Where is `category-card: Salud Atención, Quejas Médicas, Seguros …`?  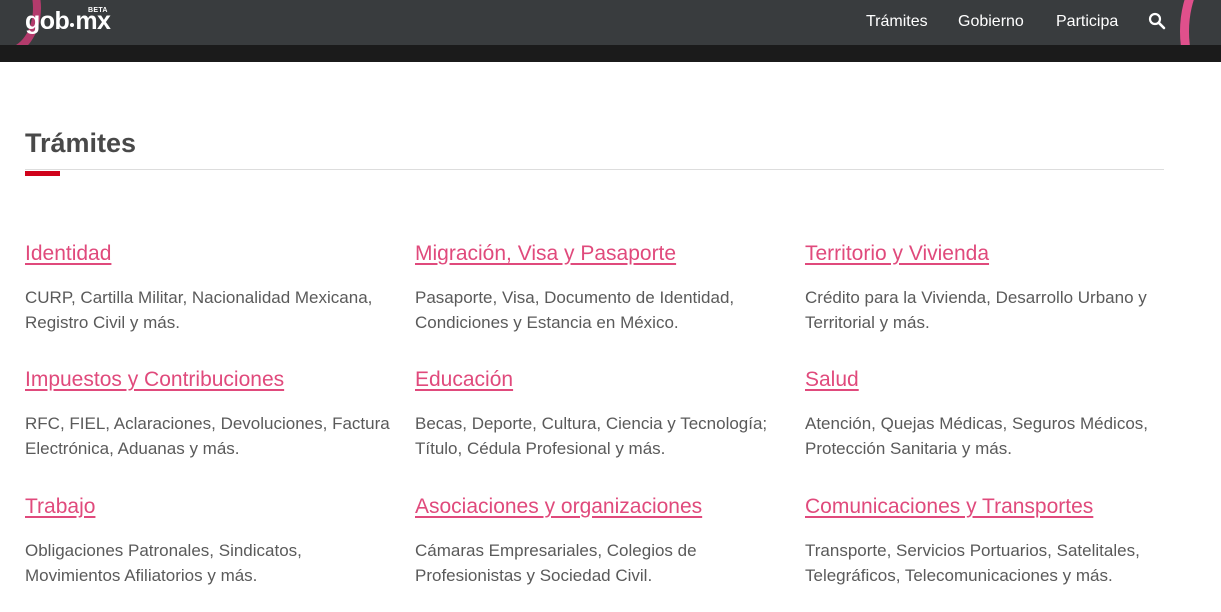
category-card: Salud Atención, Quejas Médicas, Seguros … is located at coordinates (990, 414).